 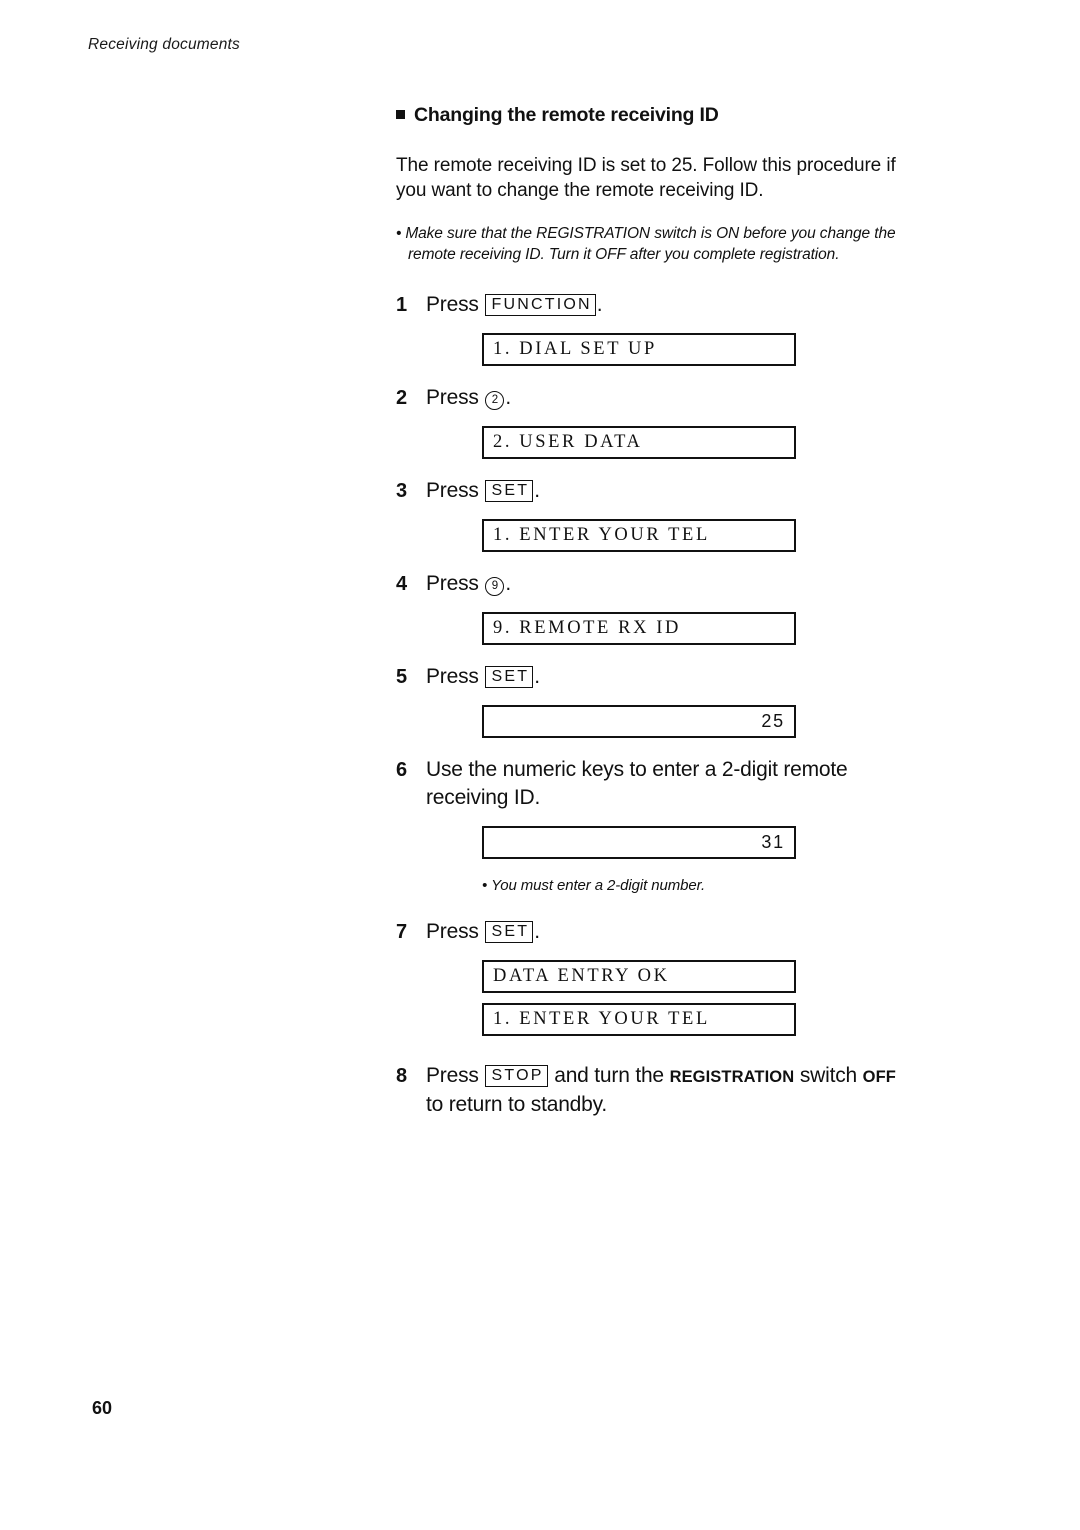 I want to click on lcd-display: DATA ENTRY OK, so click(x=639, y=976).